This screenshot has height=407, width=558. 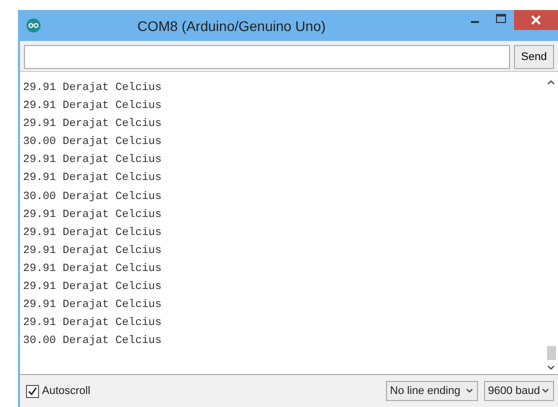 I want to click on autoscroll-checkbox, so click(x=32, y=391).